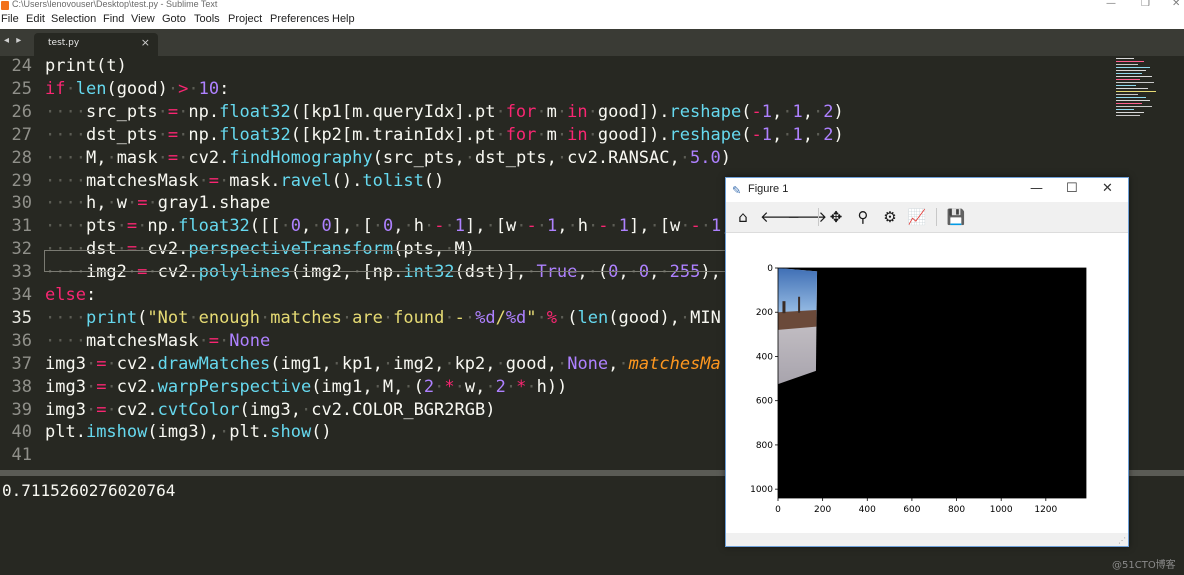 The image size is (1184, 575). I want to click on line-number: 34, so click(21, 295).